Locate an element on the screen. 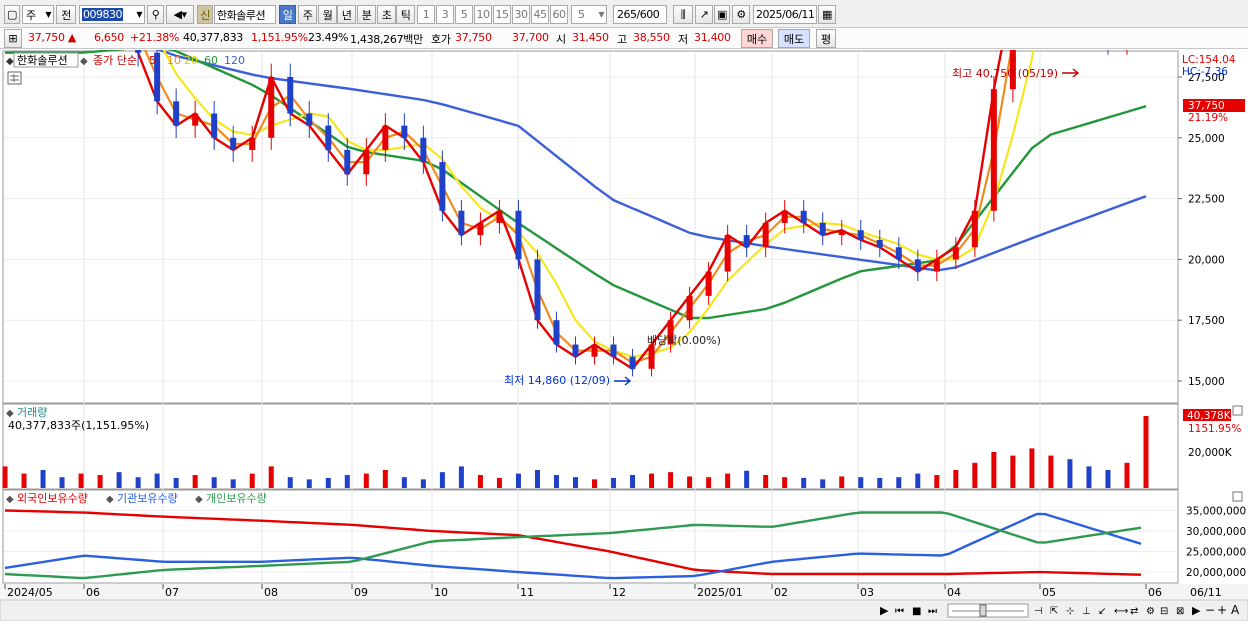 The height and width of the screenshot is (621, 1248). period-month: 월 is located at coordinates (327, 14).